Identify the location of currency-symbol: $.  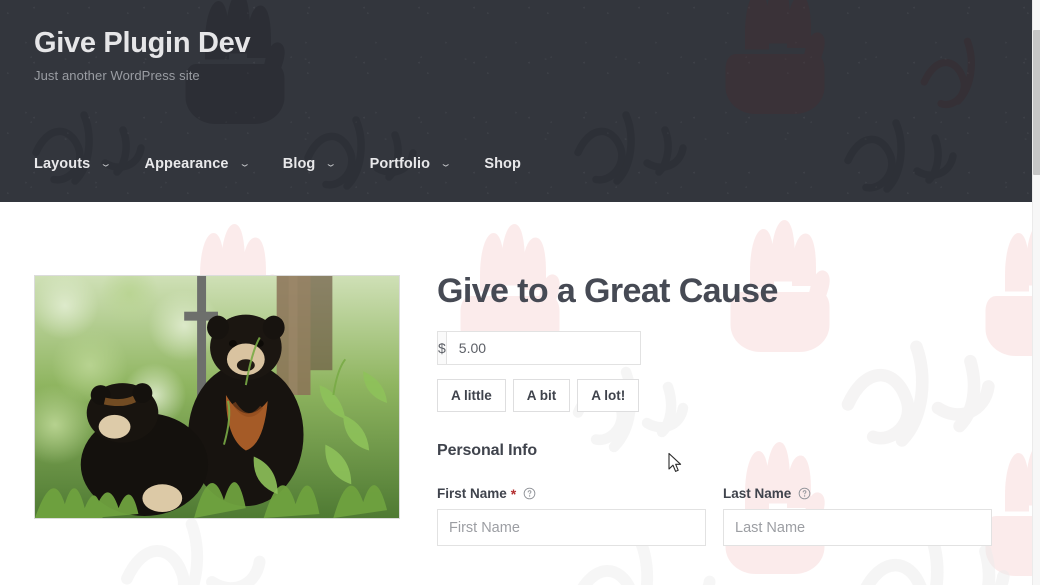
(441, 348).